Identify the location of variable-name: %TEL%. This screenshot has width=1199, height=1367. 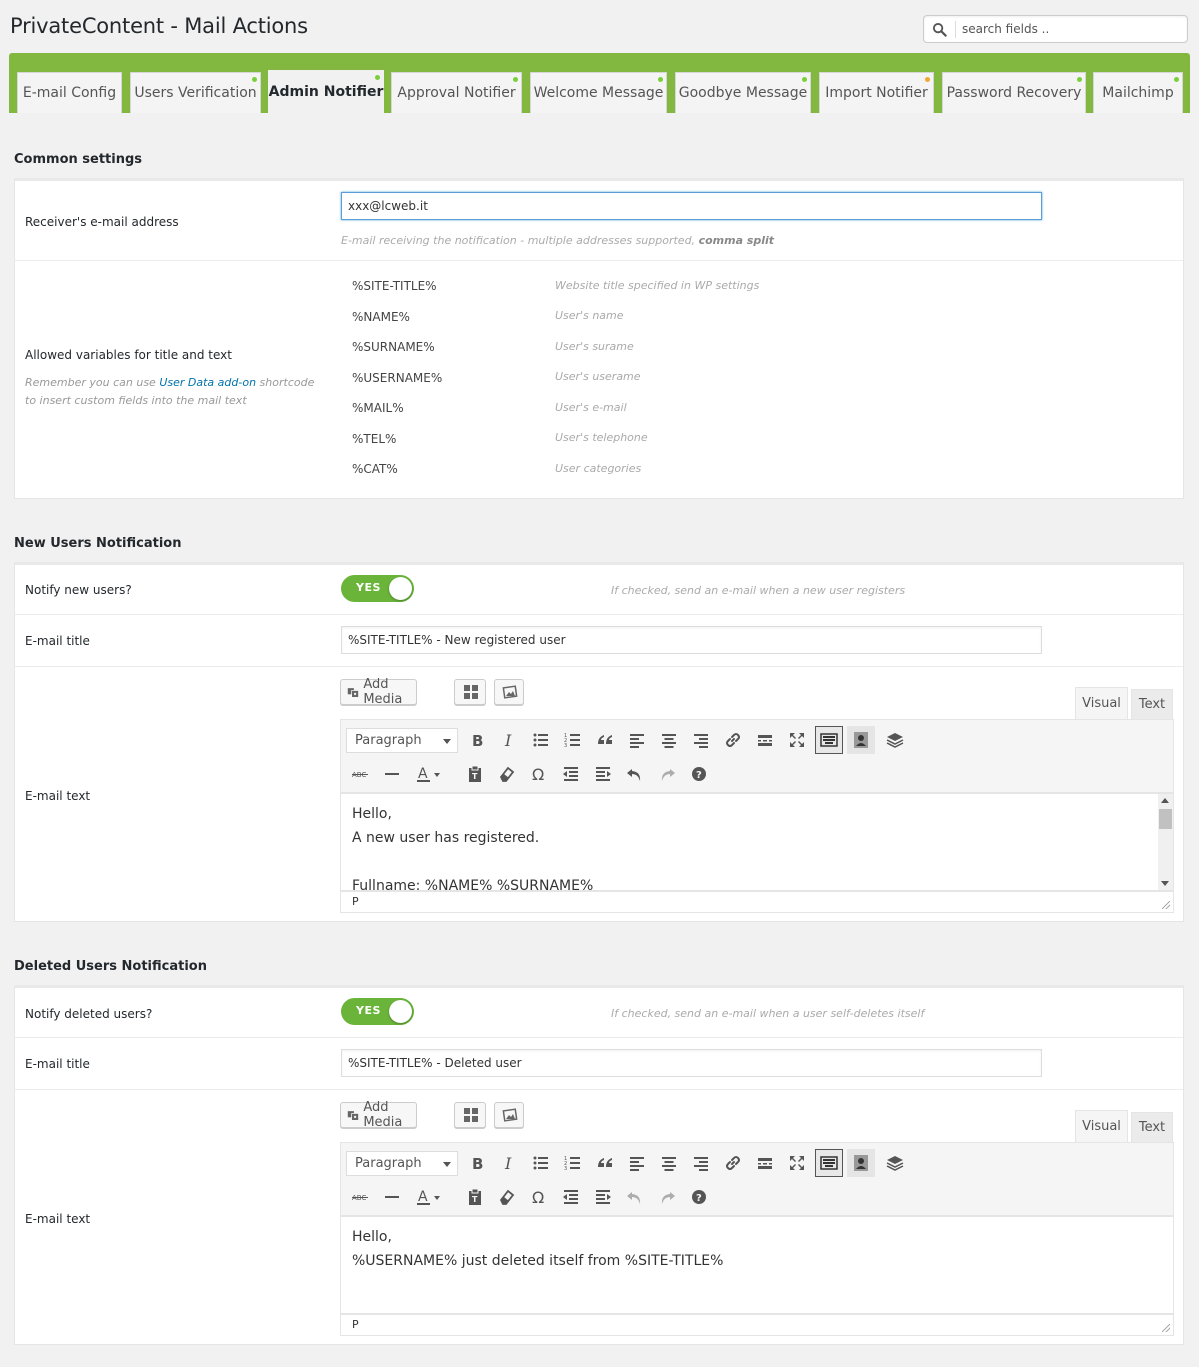
(374, 439).